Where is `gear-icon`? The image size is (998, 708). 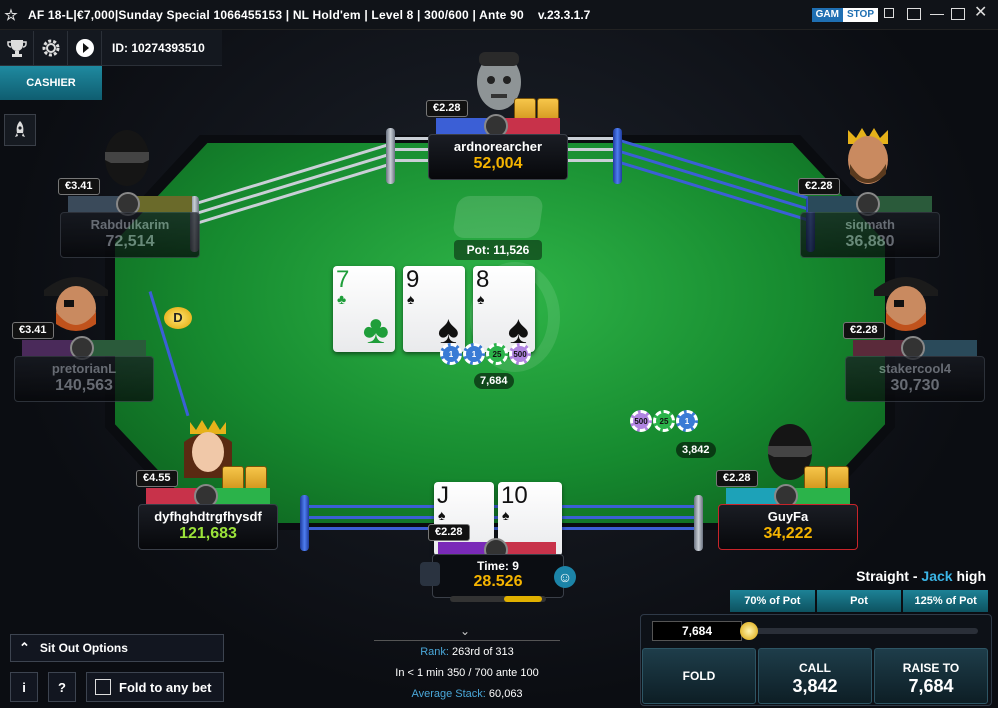
gear-icon is located at coordinates (51, 47).